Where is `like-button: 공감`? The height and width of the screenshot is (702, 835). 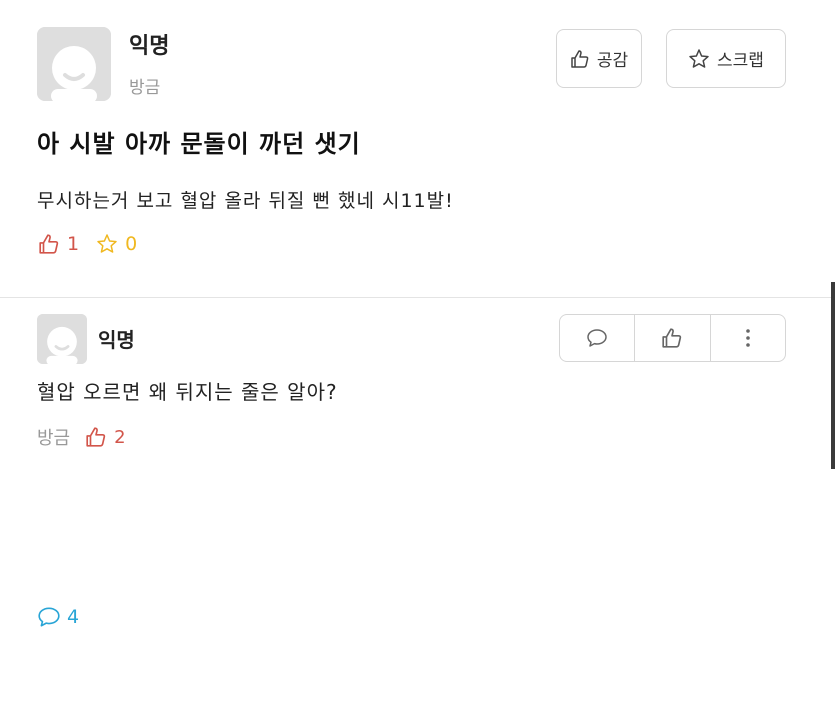 like-button: 공감 is located at coordinates (599, 58).